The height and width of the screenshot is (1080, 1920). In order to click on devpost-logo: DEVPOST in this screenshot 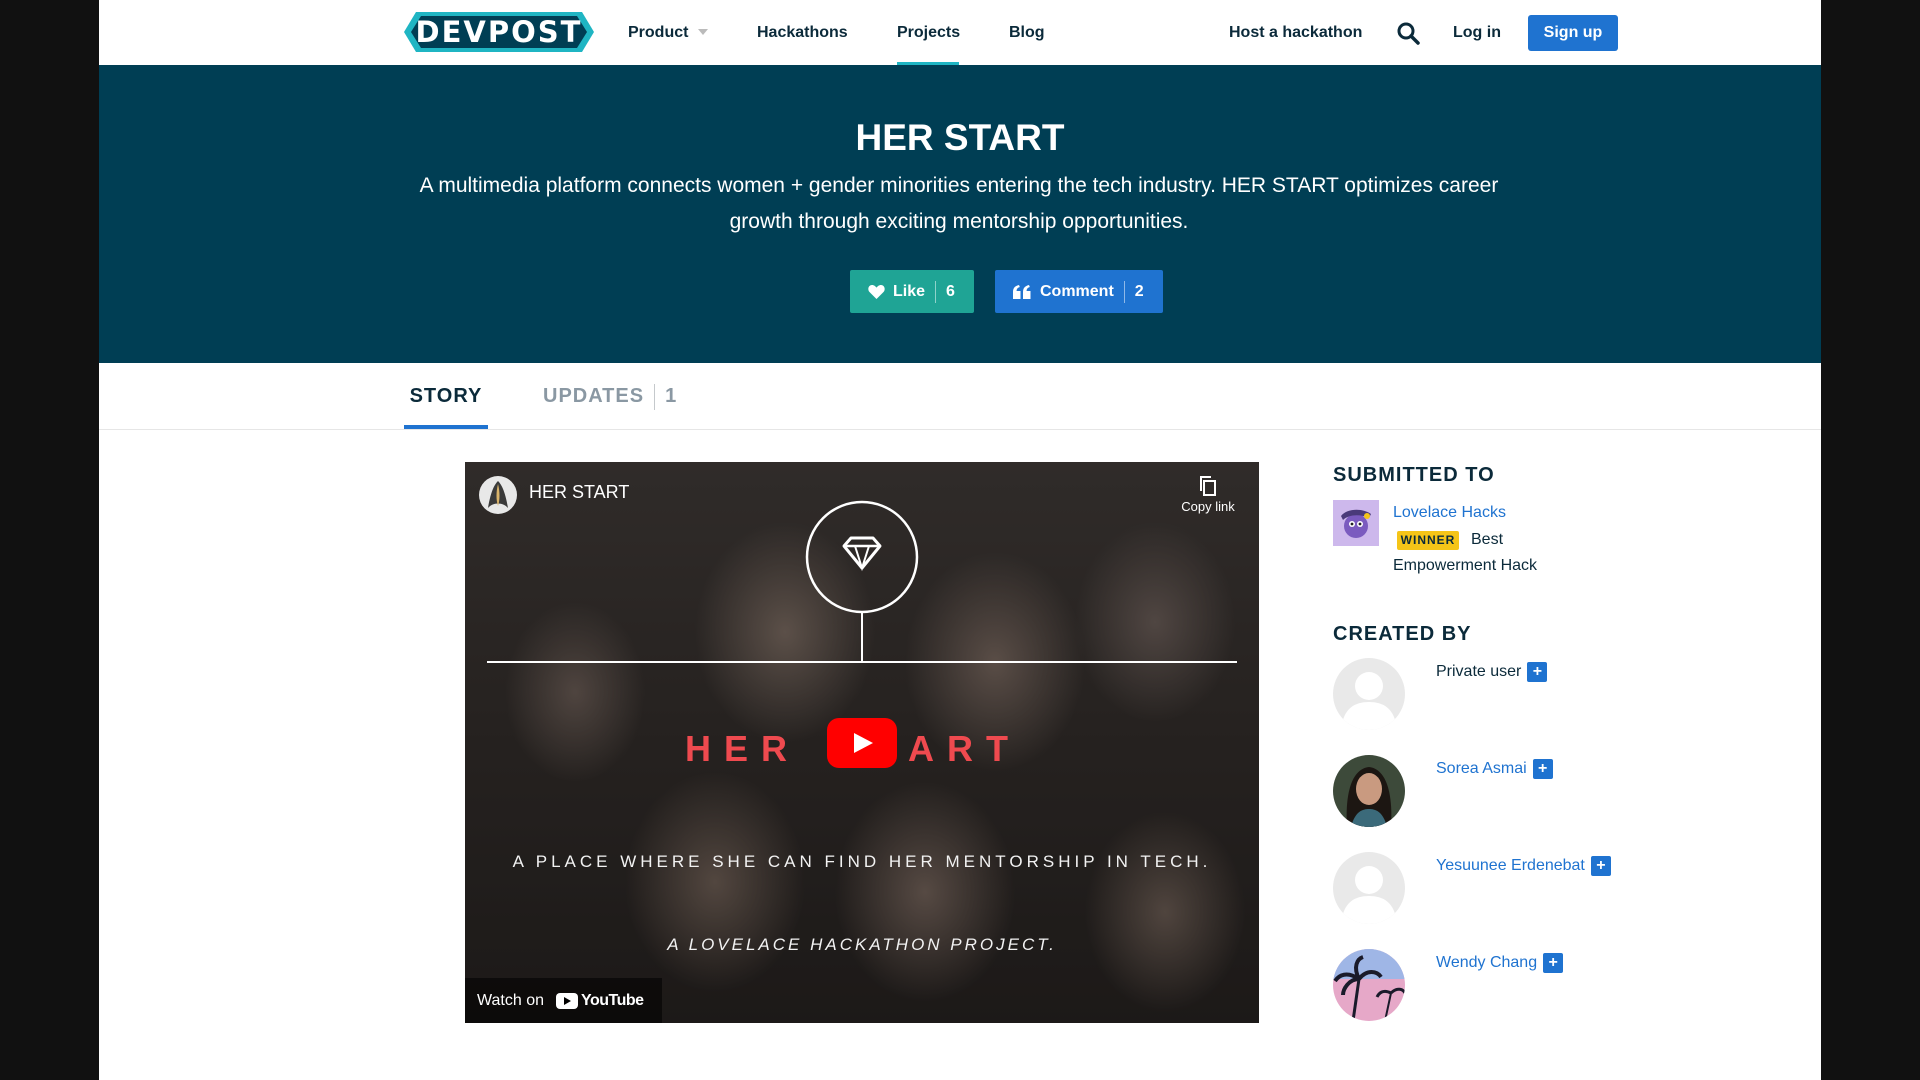, I will do `click(499, 32)`.